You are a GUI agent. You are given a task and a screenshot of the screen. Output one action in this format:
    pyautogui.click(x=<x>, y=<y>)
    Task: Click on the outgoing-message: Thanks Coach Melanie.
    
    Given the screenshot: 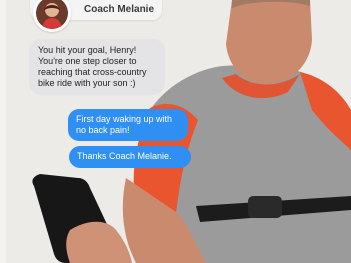 What is the action you would take?
    pyautogui.click(x=130, y=157)
    